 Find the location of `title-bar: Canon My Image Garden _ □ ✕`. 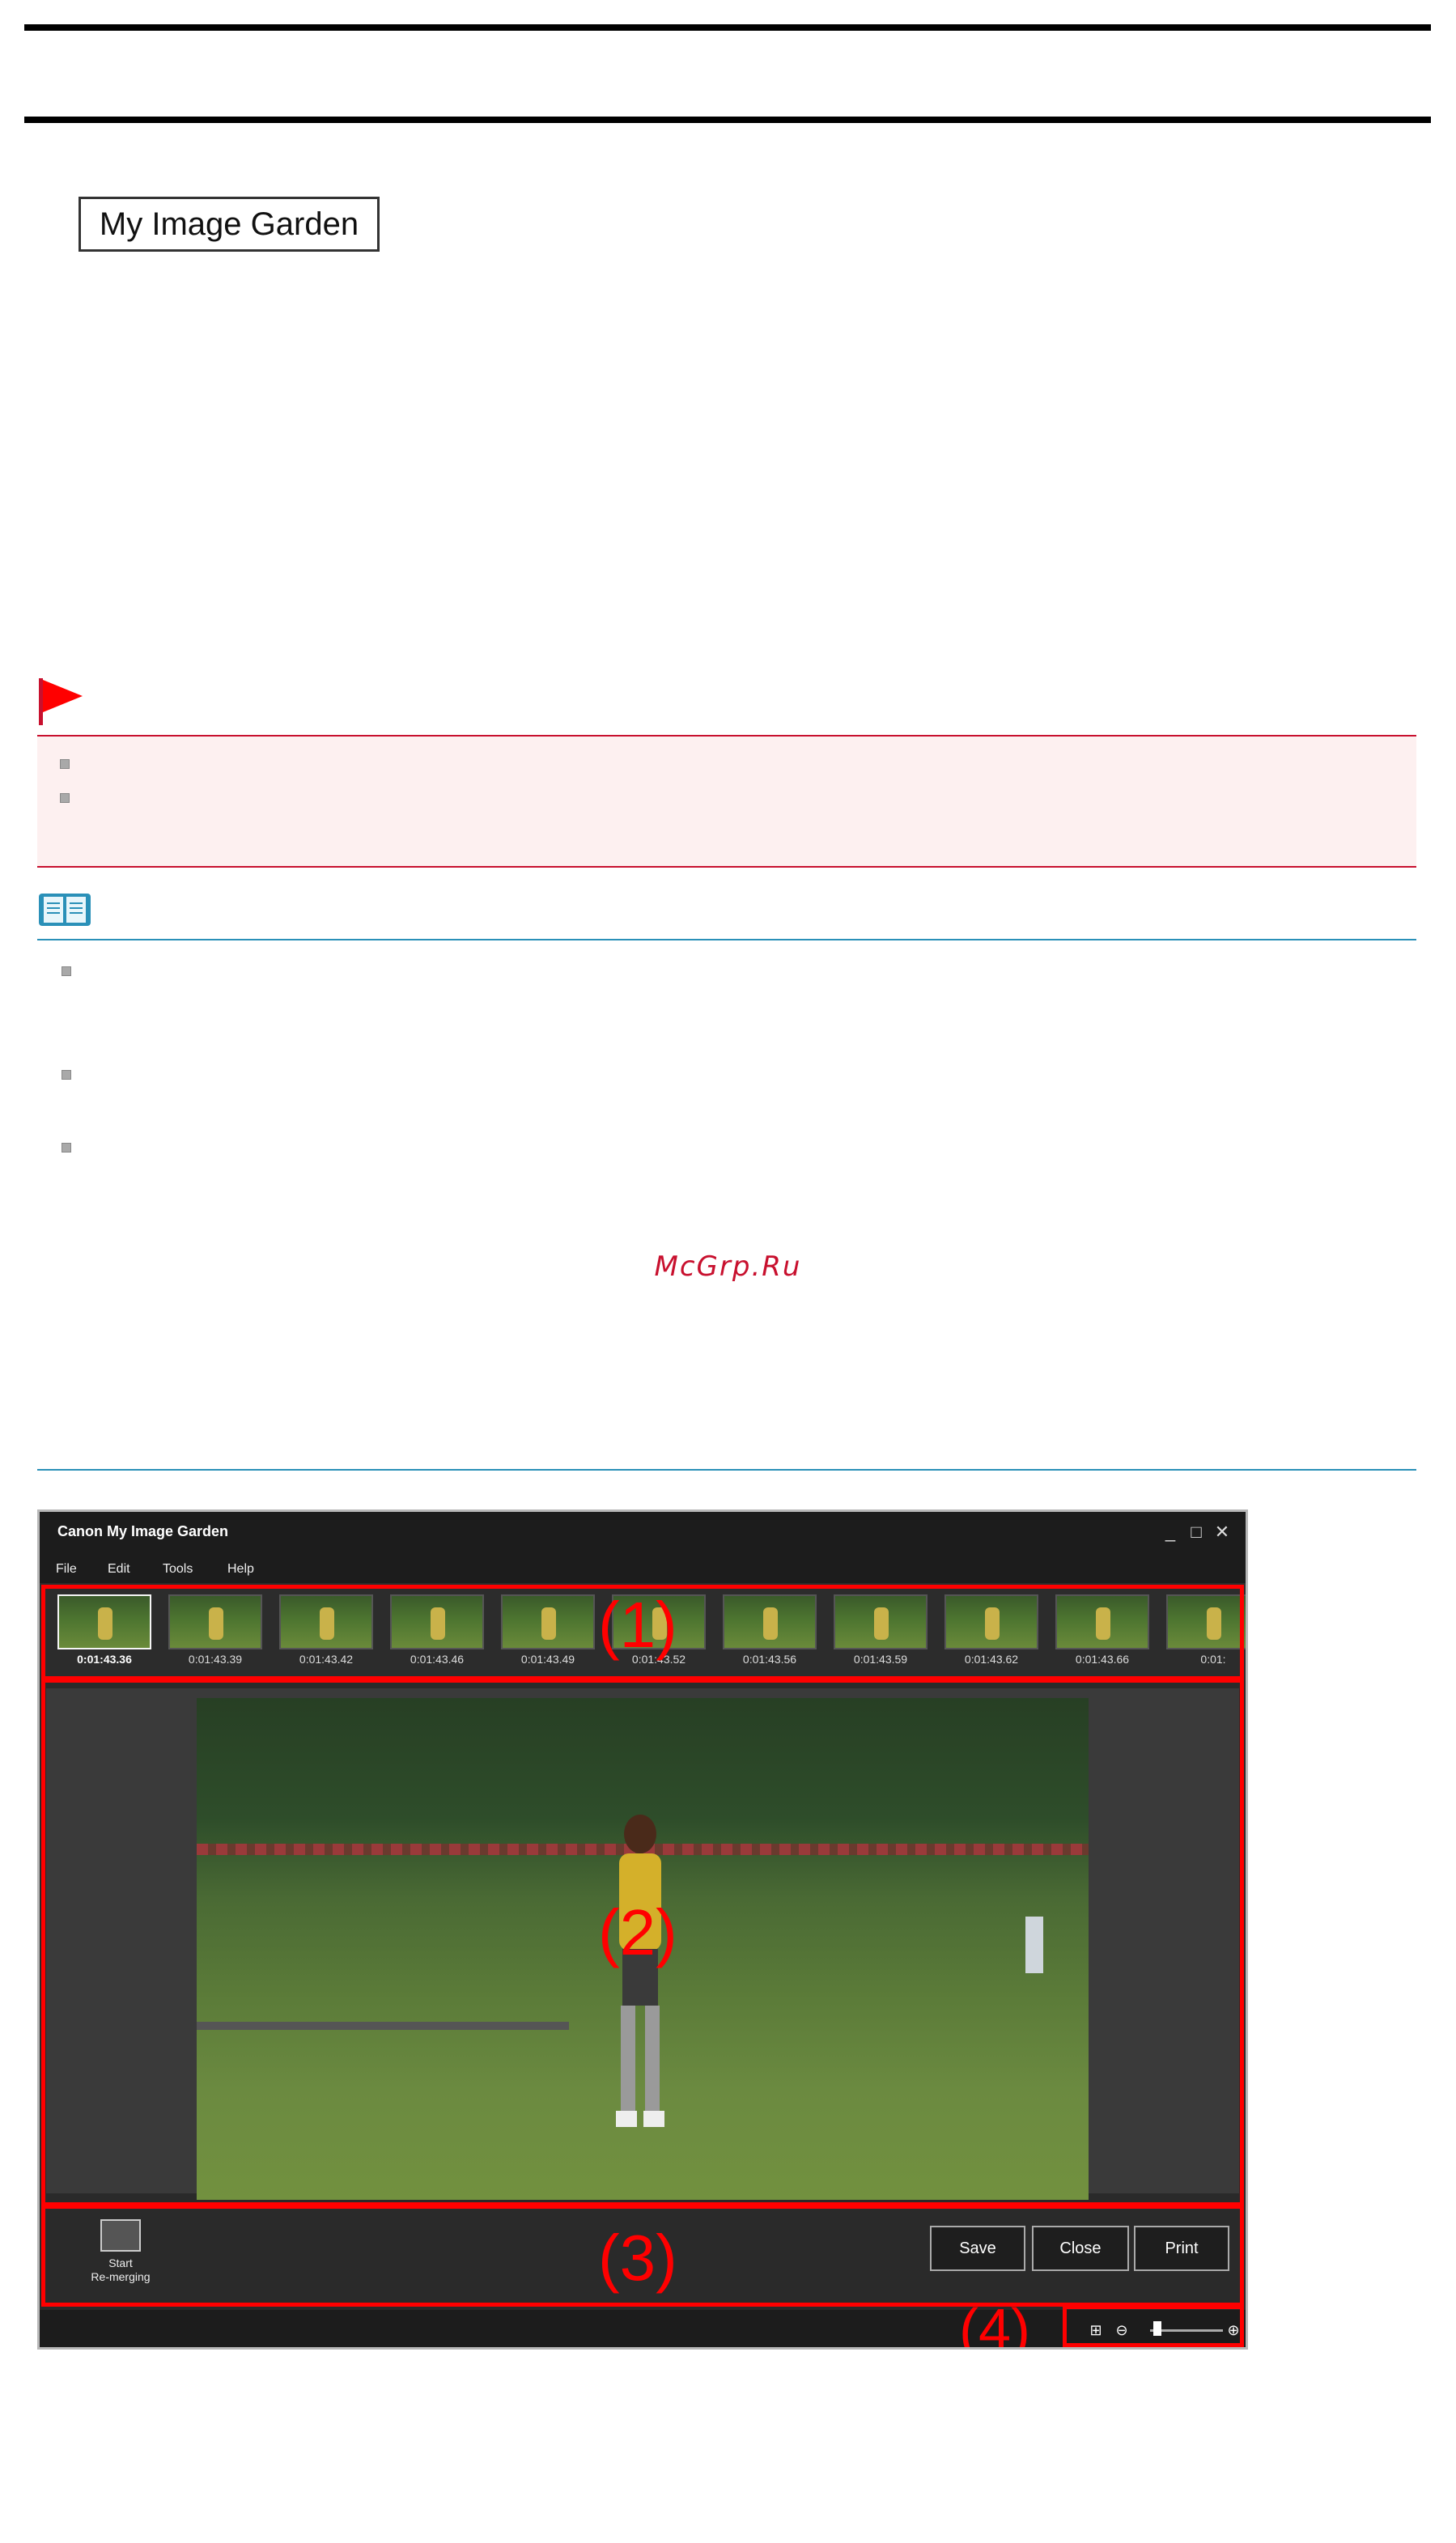

title-bar: Canon My Image Garden _ □ ✕ is located at coordinates (643, 1534).